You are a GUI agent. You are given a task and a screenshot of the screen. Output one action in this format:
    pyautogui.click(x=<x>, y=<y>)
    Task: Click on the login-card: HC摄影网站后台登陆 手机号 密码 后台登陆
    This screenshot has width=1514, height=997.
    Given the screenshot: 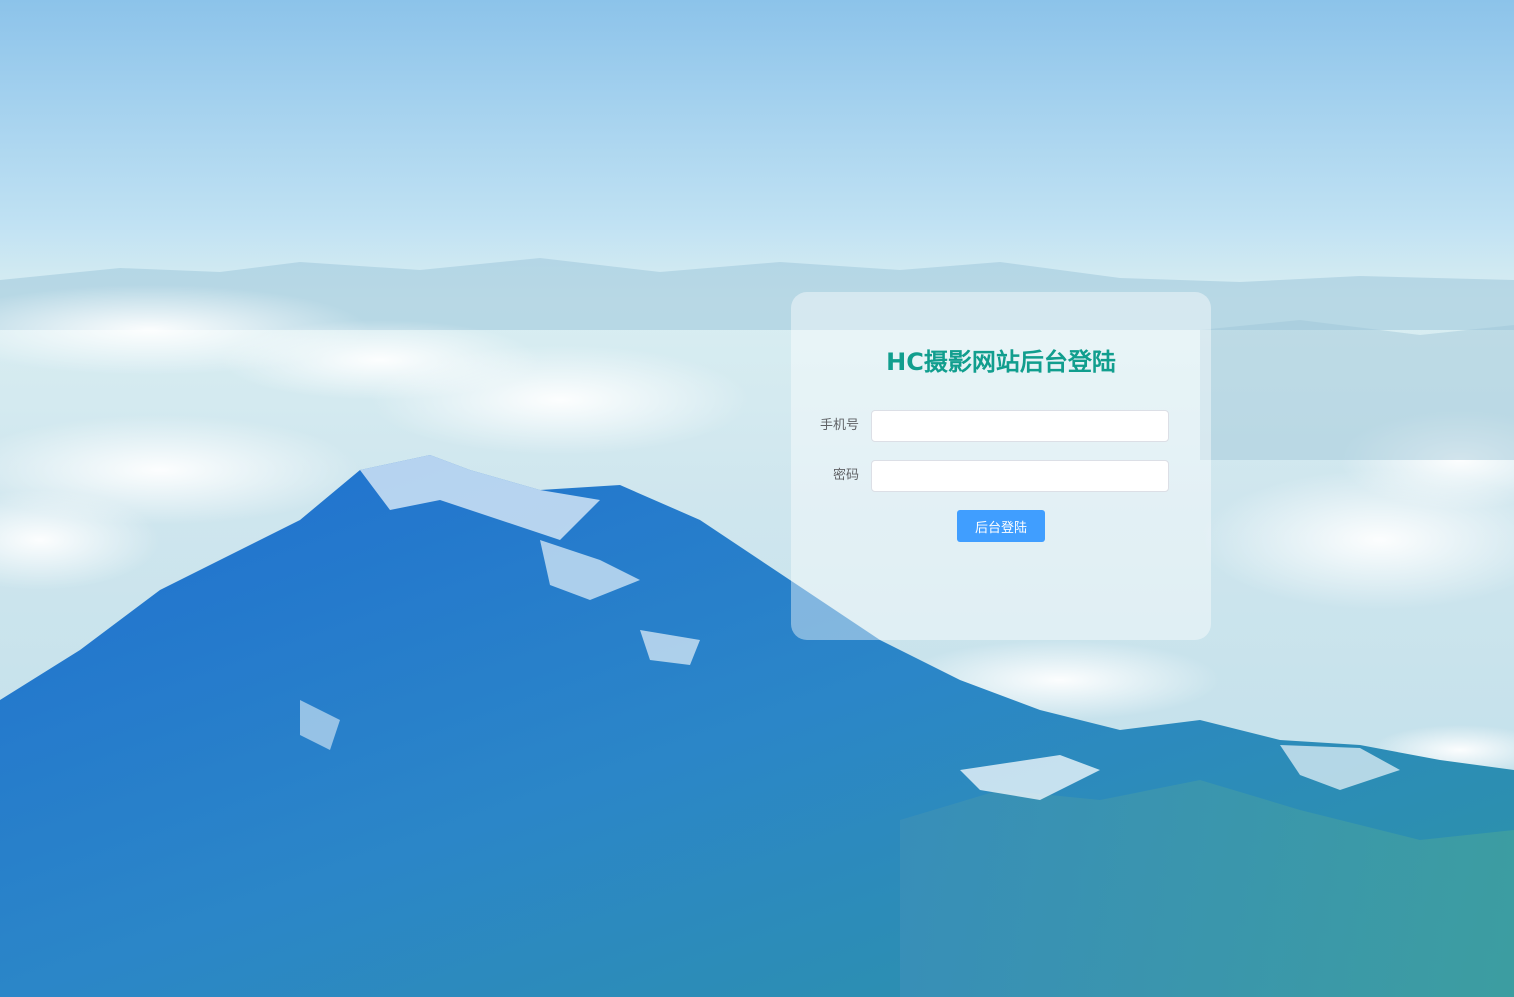 What is the action you would take?
    pyautogui.click(x=1001, y=466)
    